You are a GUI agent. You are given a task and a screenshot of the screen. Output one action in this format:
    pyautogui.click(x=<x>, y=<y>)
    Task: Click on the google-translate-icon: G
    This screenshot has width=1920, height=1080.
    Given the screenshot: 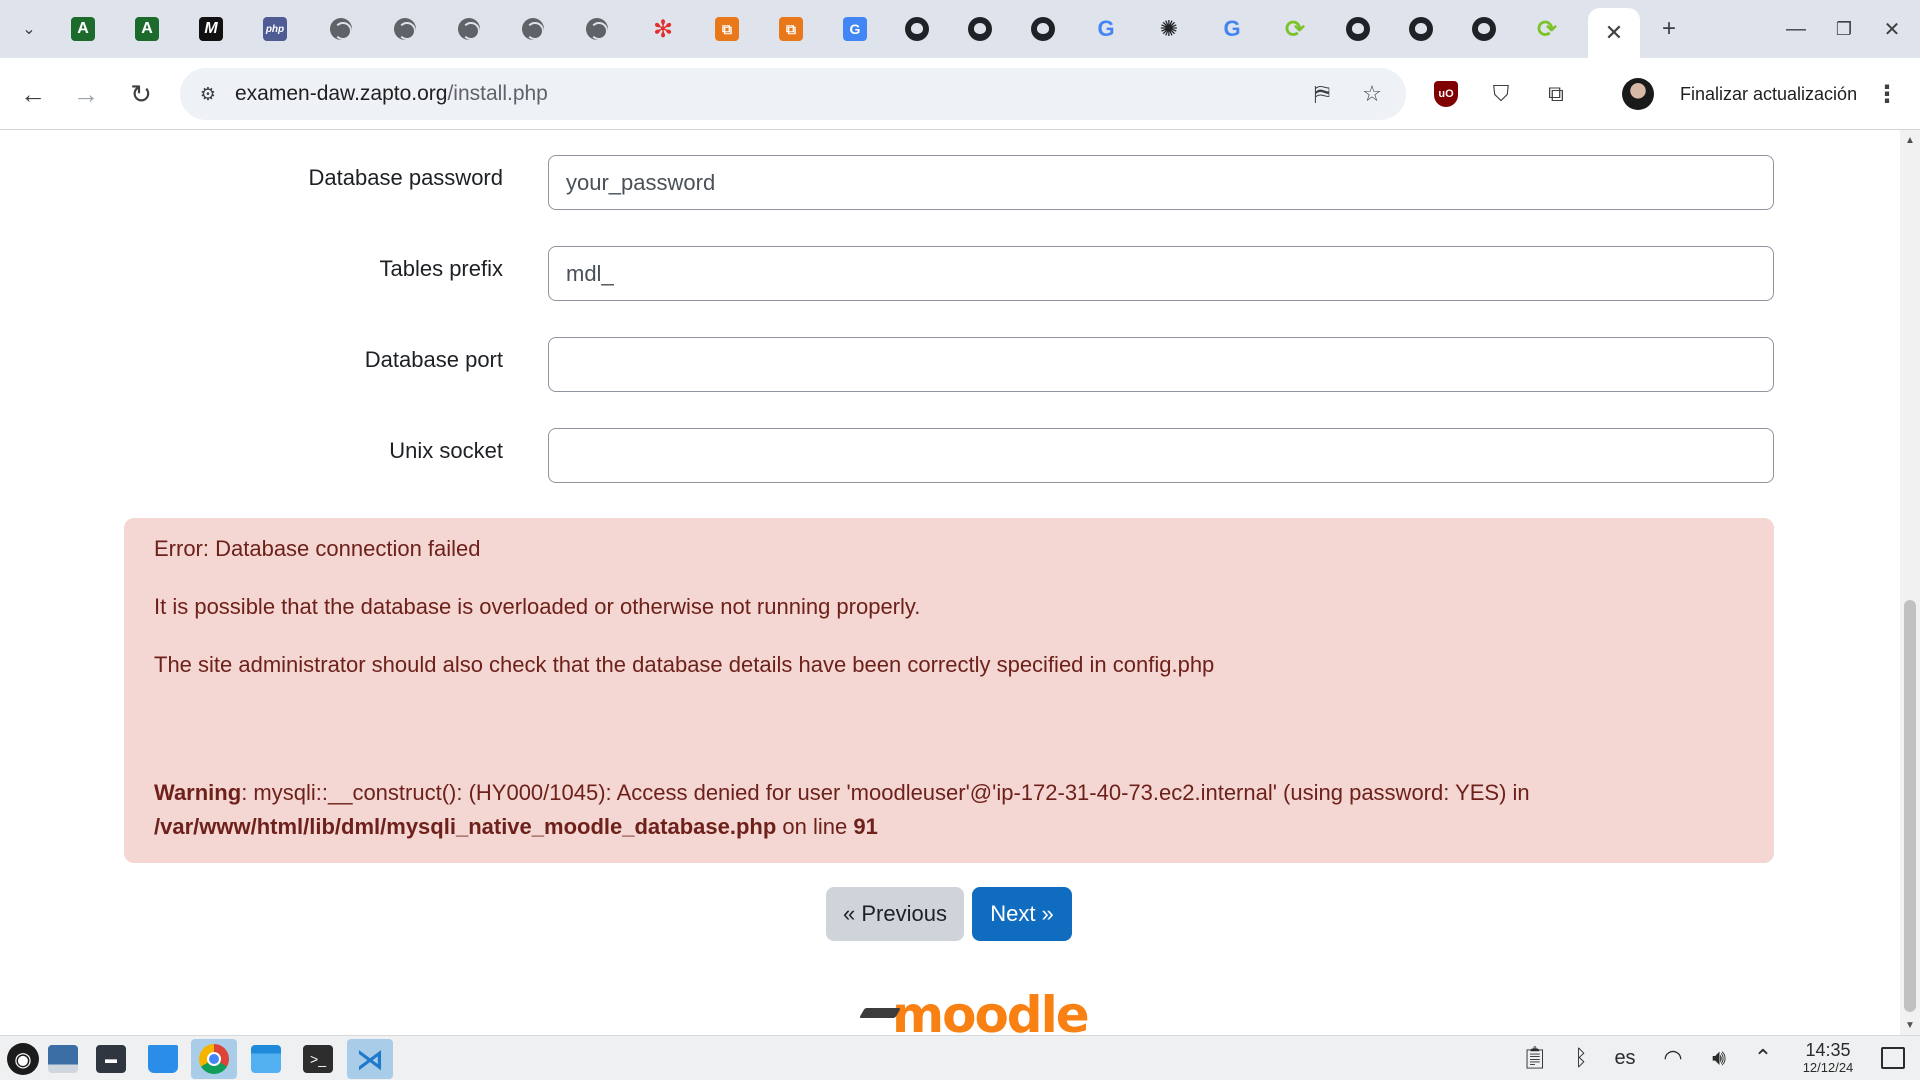 What is the action you would take?
    pyautogui.click(x=855, y=29)
    